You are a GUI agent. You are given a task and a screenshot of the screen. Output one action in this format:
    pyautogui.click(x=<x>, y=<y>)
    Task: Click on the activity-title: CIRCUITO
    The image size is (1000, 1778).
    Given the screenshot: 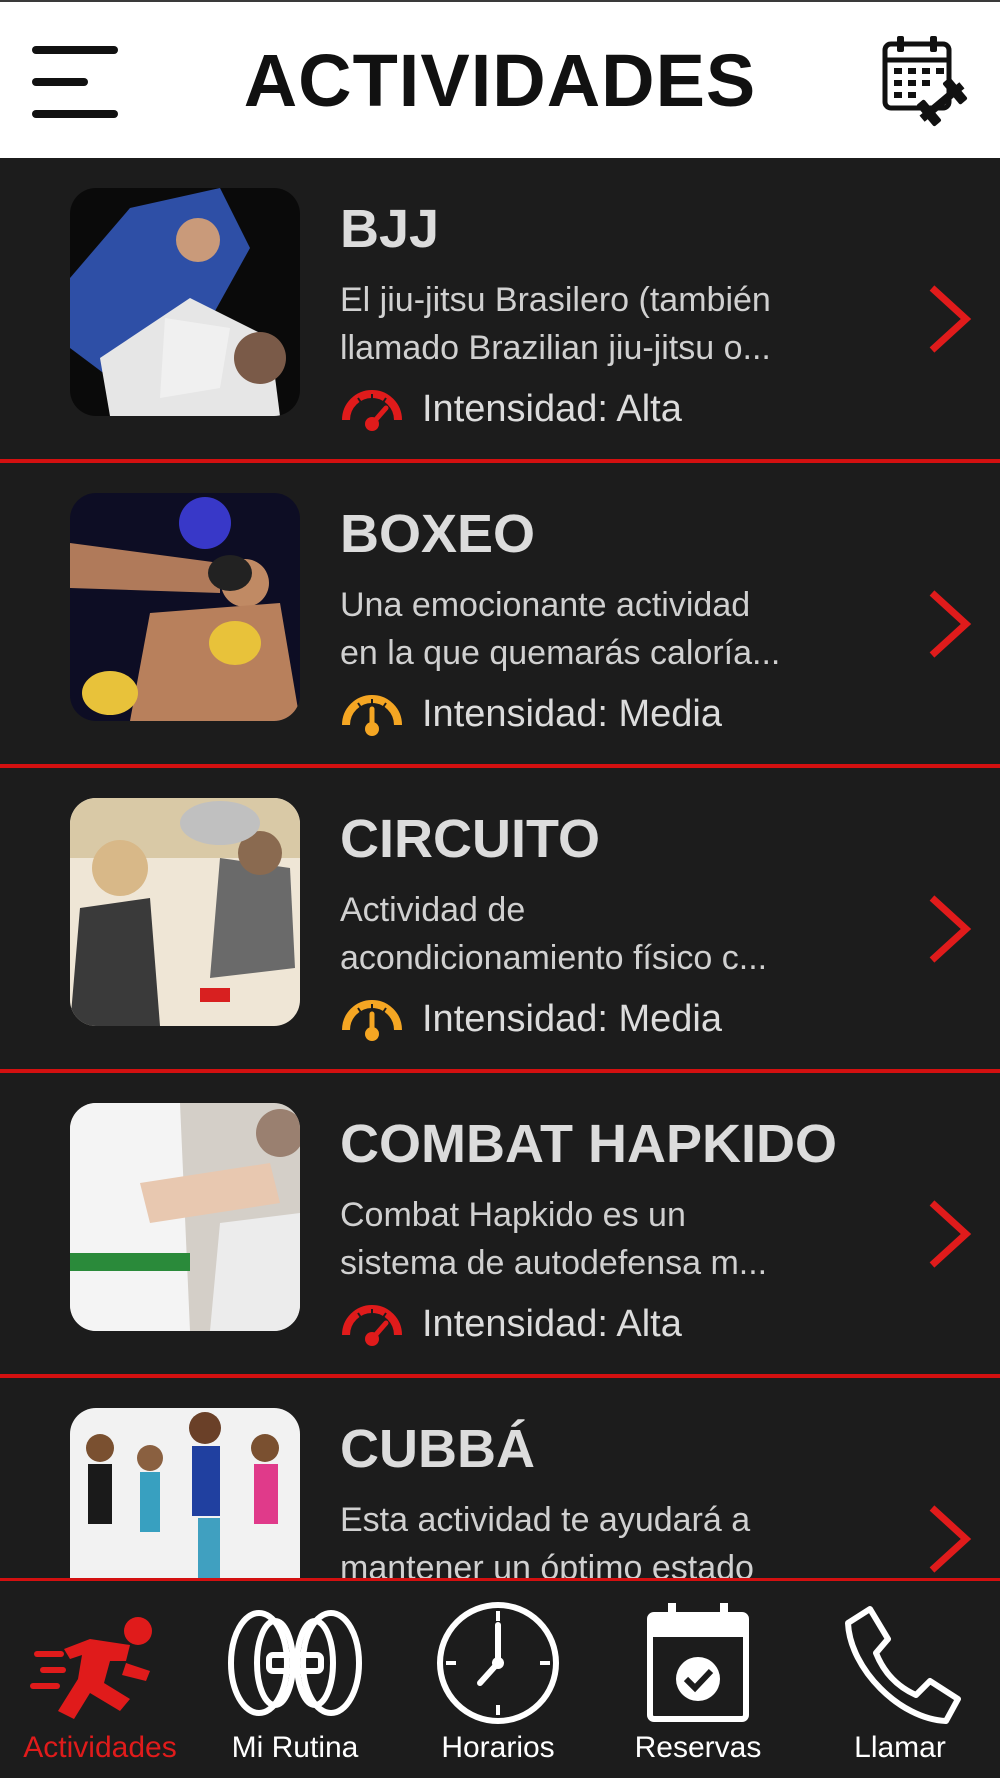 What is the action you would take?
    pyautogui.click(x=470, y=839)
    